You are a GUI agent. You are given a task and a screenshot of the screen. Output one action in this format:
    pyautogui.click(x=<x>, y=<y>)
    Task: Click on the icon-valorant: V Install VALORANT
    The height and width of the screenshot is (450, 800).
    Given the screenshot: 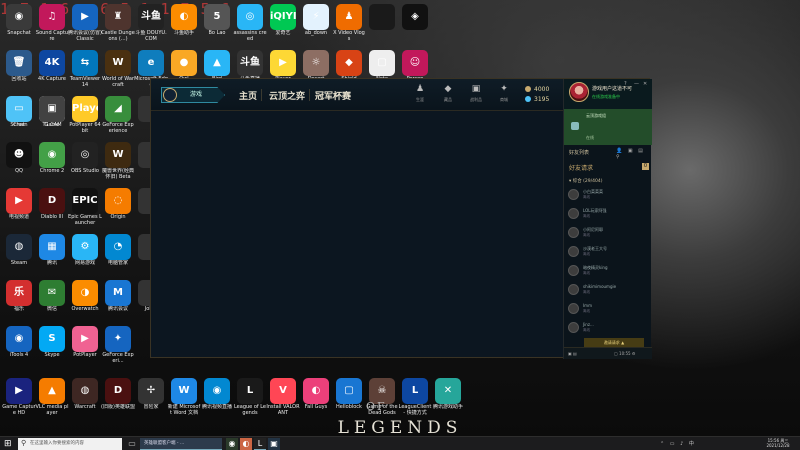 What is the action you would take?
    pyautogui.click(x=283, y=397)
    